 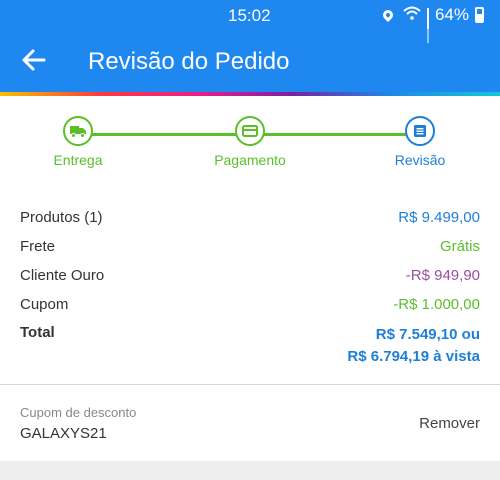 I want to click on step-label-revisao: Revisão, so click(x=420, y=160).